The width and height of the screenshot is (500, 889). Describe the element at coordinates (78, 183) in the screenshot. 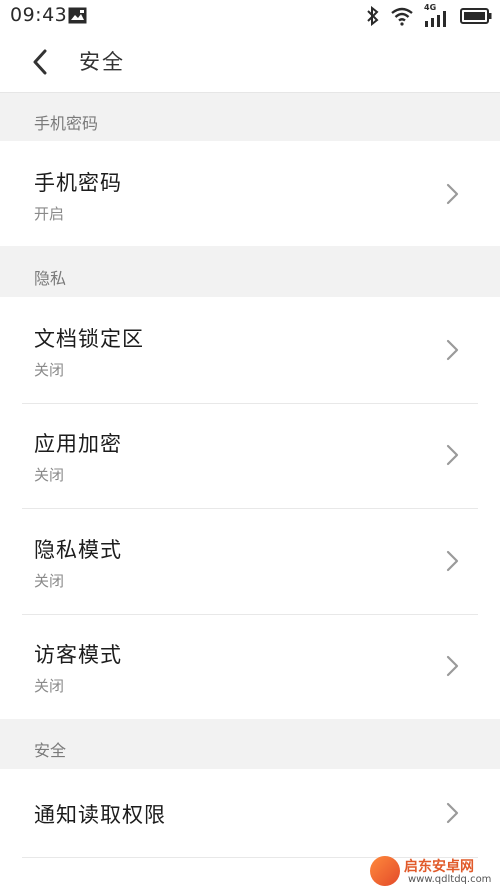

I see `settings-item-title: 手机密码` at that location.